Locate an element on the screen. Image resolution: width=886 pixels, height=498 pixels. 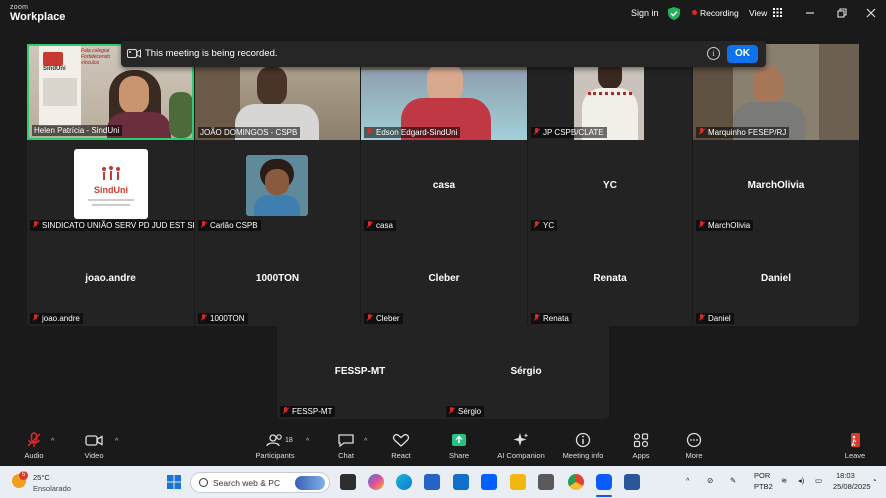
audio-button: Audio is located at coordinates (34, 446).